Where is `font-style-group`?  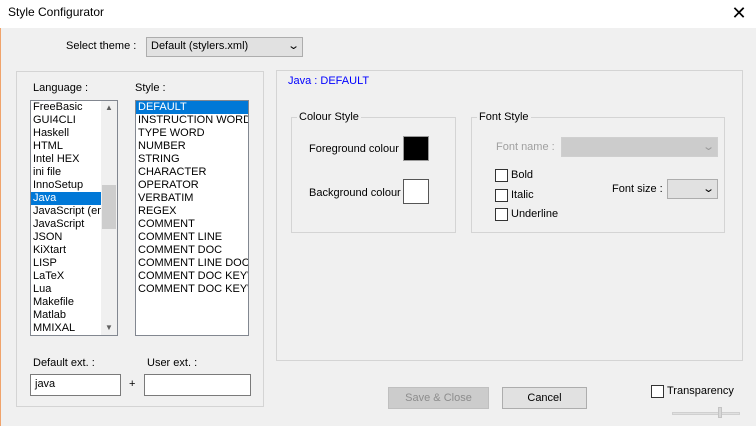
font-style-group is located at coordinates (598, 175).